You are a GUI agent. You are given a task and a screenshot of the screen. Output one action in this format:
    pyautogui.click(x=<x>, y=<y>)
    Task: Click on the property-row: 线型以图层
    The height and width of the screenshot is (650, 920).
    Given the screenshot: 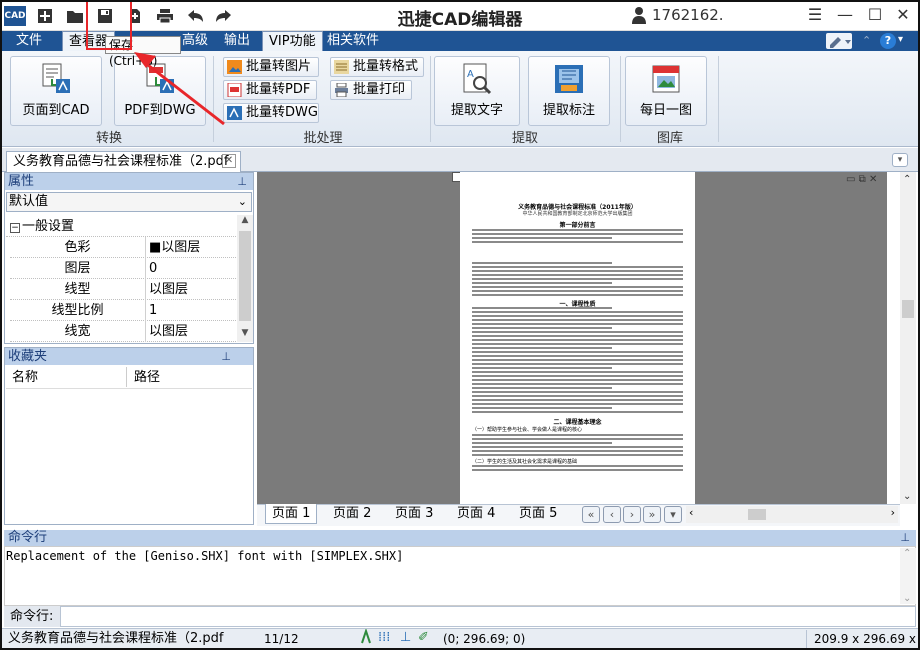 What is the action you would take?
    pyautogui.click(x=125, y=289)
    